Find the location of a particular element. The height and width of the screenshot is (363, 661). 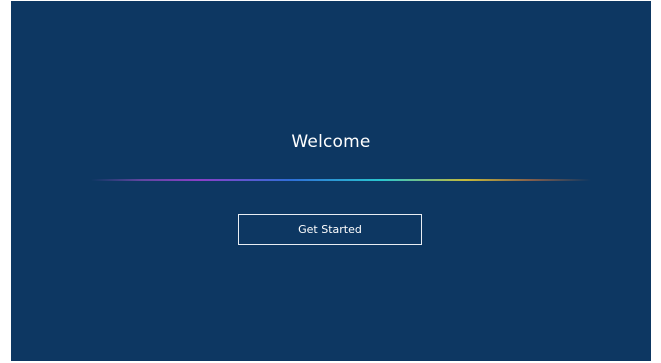

rainbow-divider is located at coordinates (341, 180).